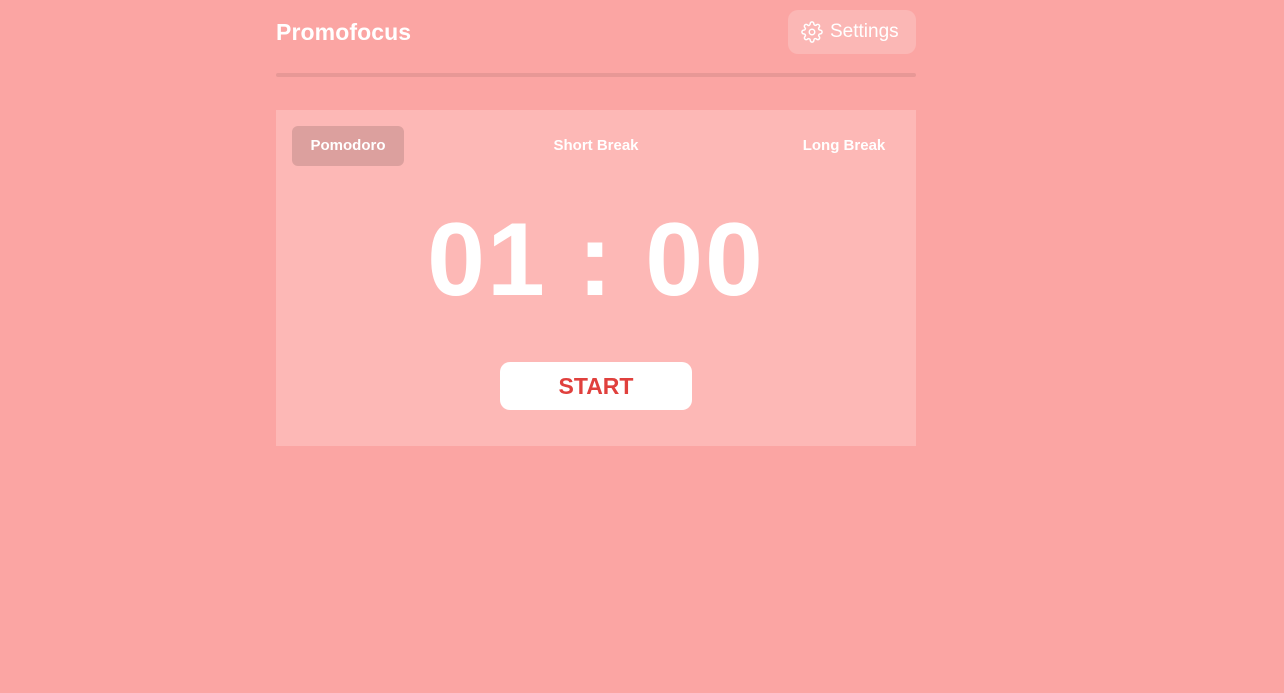 This screenshot has width=1284, height=693. I want to click on tab-long-break: Long Break, so click(844, 146).